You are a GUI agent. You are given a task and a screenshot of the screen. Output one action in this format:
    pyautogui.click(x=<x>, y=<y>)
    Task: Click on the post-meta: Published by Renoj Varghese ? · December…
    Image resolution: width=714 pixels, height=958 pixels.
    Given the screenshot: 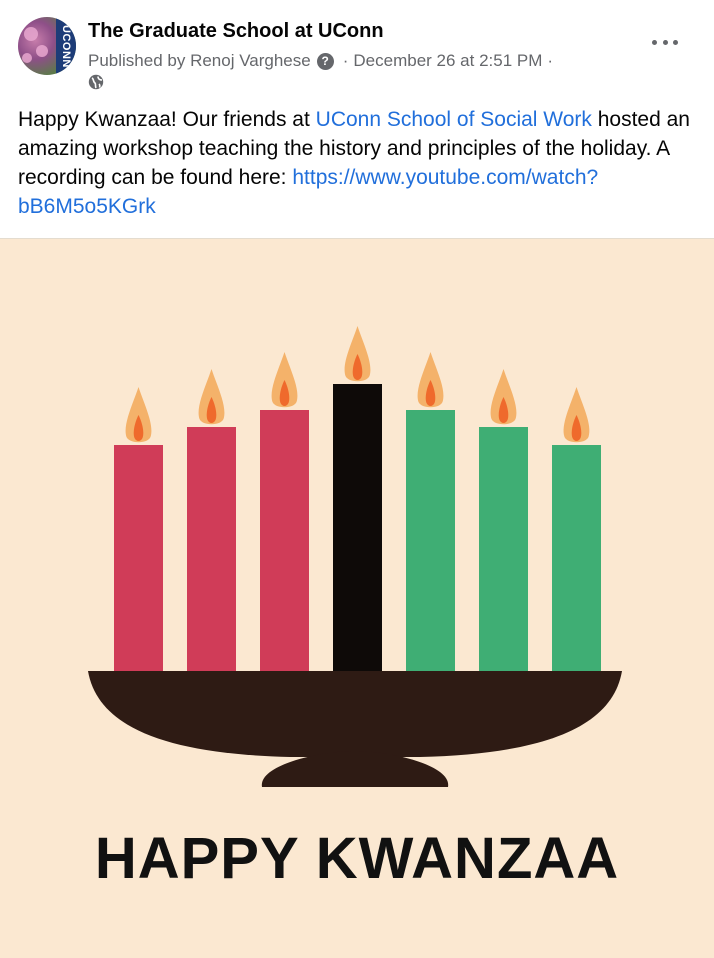 What is the action you would take?
    pyautogui.click(x=323, y=61)
    